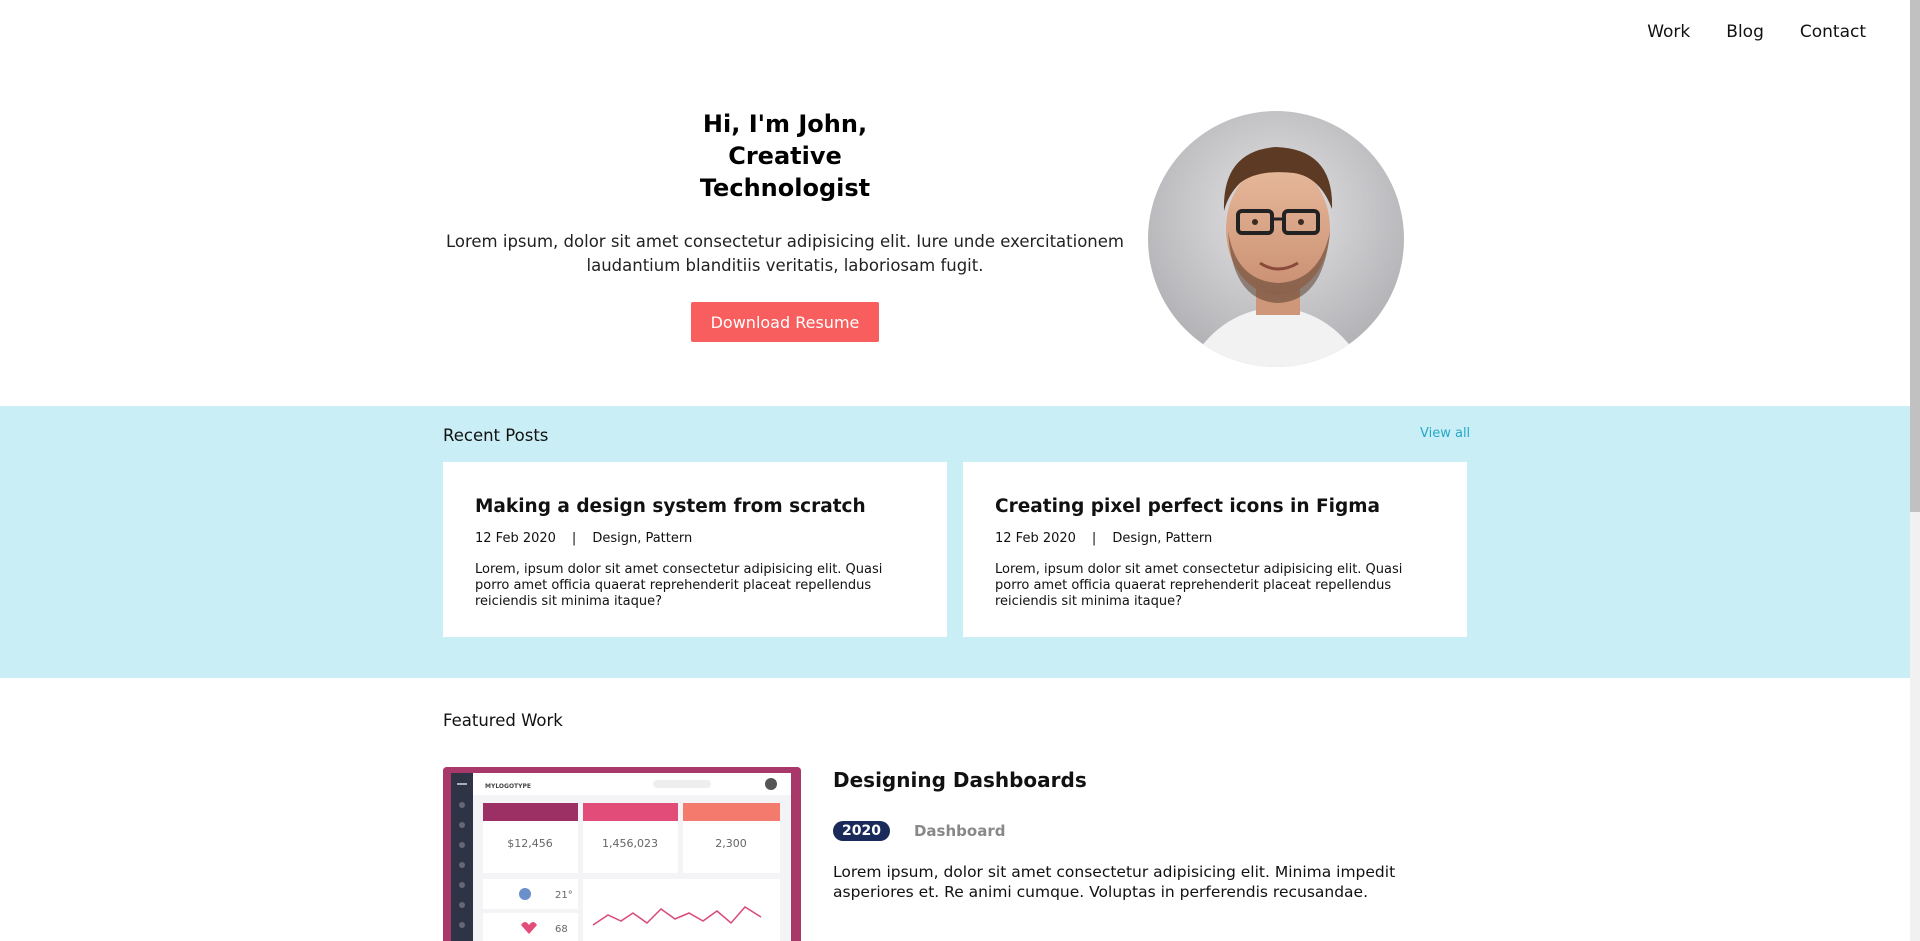 Image resolution: width=1920 pixels, height=941 pixels. Describe the element at coordinates (530, 843) in the screenshot. I see `thumb-stat1: $12,456` at that location.